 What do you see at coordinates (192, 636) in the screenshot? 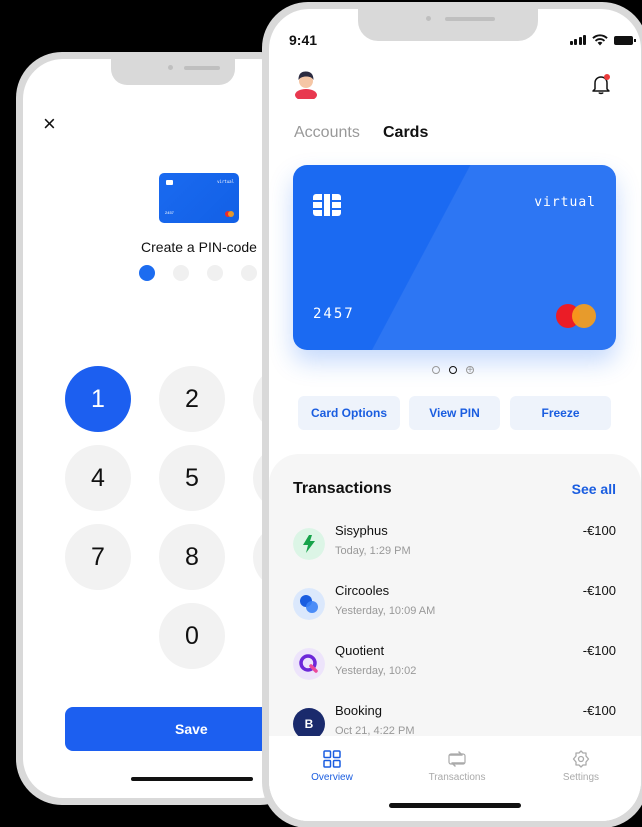
I see `keypad-key-0: 0` at bounding box center [192, 636].